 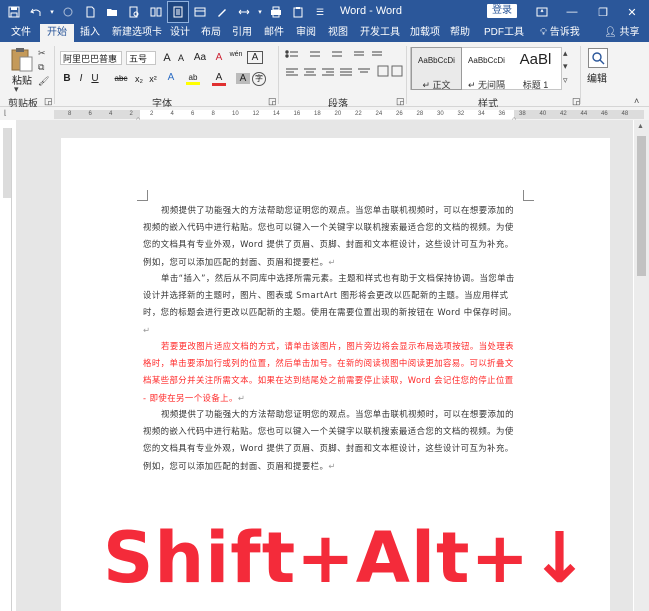 I want to click on layout-icon, so click(x=200, y=12).